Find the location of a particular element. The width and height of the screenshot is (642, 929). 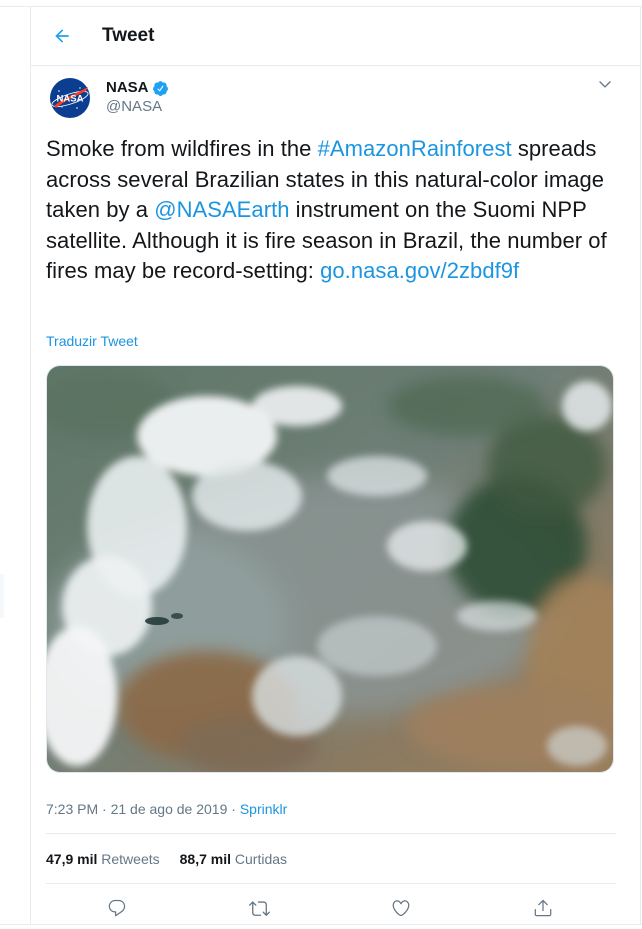

author-name: NASA is located at coordinates (127, 88).